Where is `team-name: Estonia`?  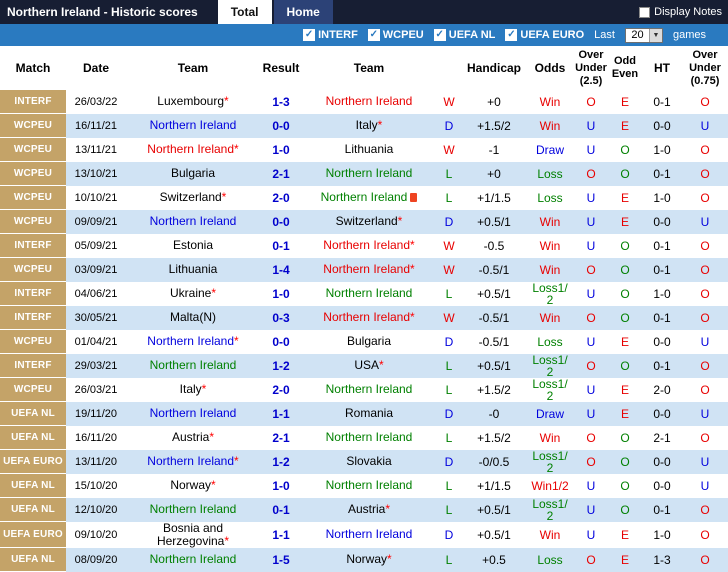
team-name: Estonia is located at coordinates (193, 245).